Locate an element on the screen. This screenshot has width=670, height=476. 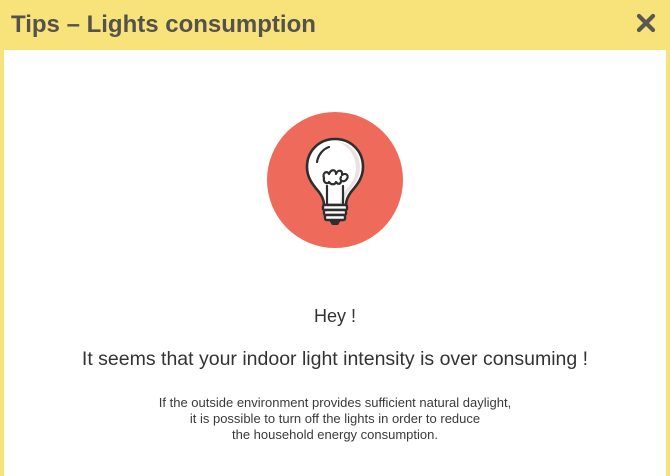
greeting-text: Hey ! is located at coordinates (334, 316).